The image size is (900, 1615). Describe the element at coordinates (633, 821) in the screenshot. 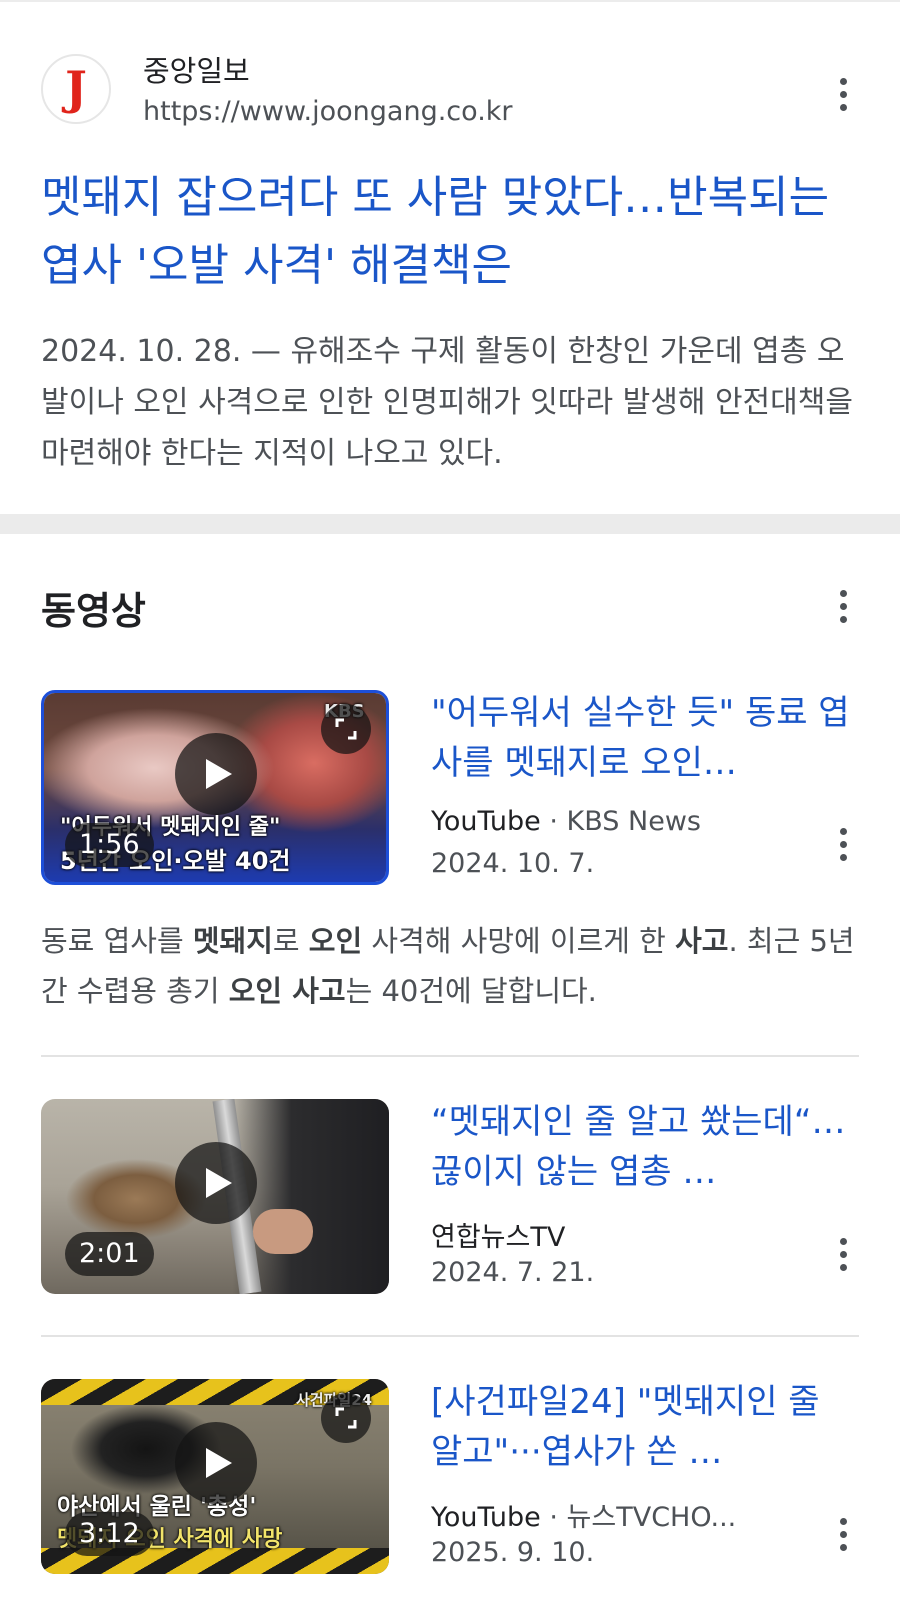

I see `video-channel: KBS News` at that location.